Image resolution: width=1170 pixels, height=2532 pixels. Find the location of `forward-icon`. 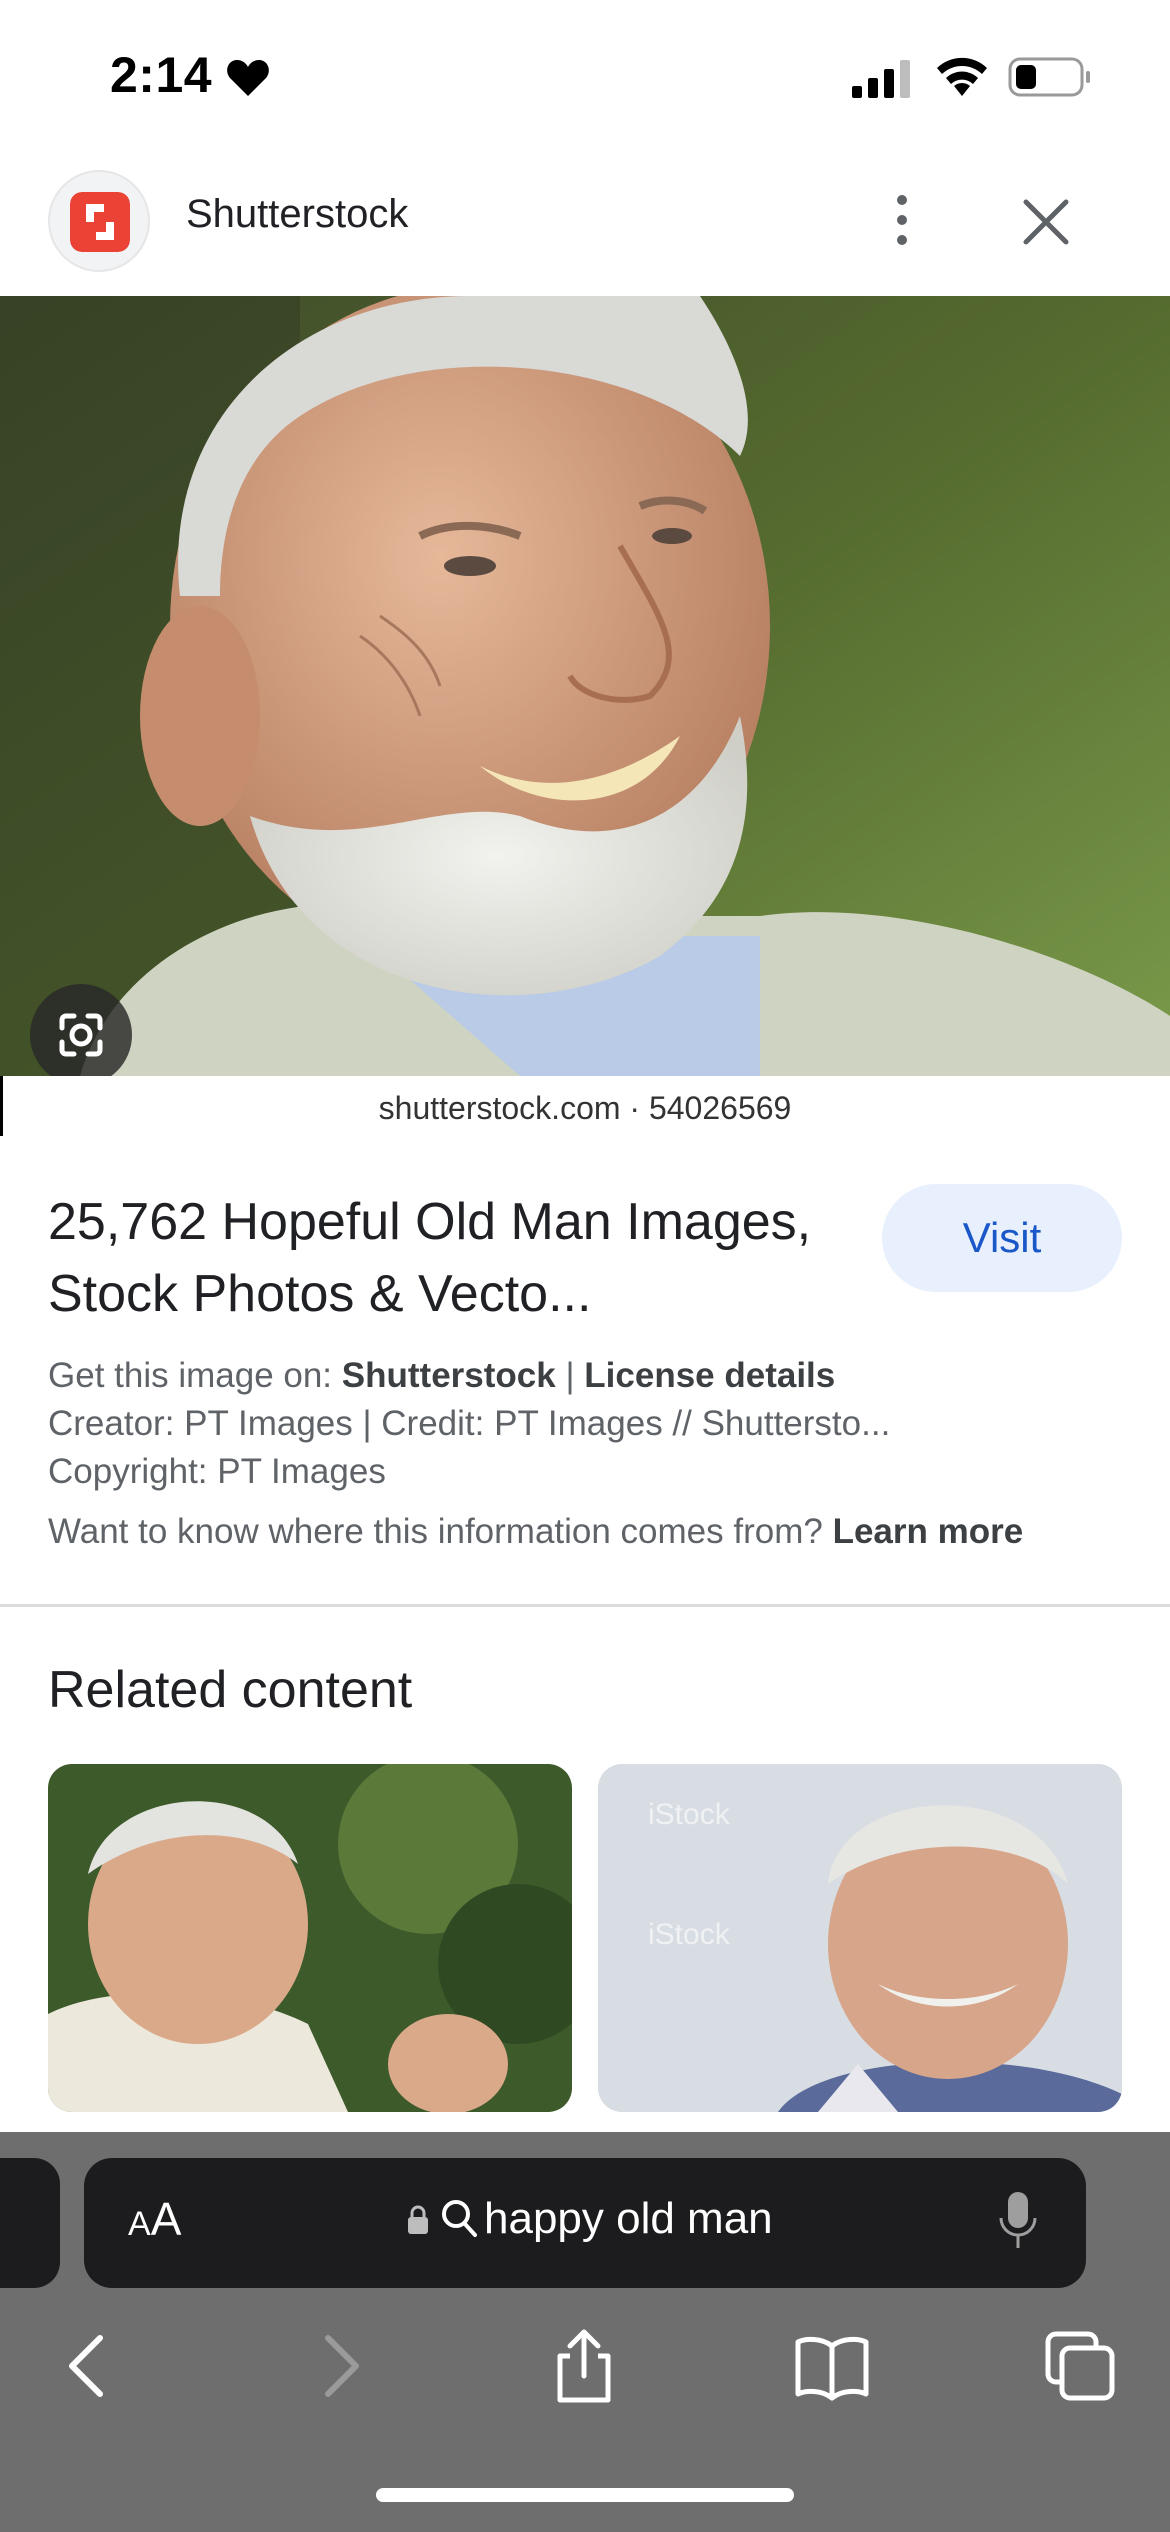

forward-icon is located at coordinates (340, 2366).